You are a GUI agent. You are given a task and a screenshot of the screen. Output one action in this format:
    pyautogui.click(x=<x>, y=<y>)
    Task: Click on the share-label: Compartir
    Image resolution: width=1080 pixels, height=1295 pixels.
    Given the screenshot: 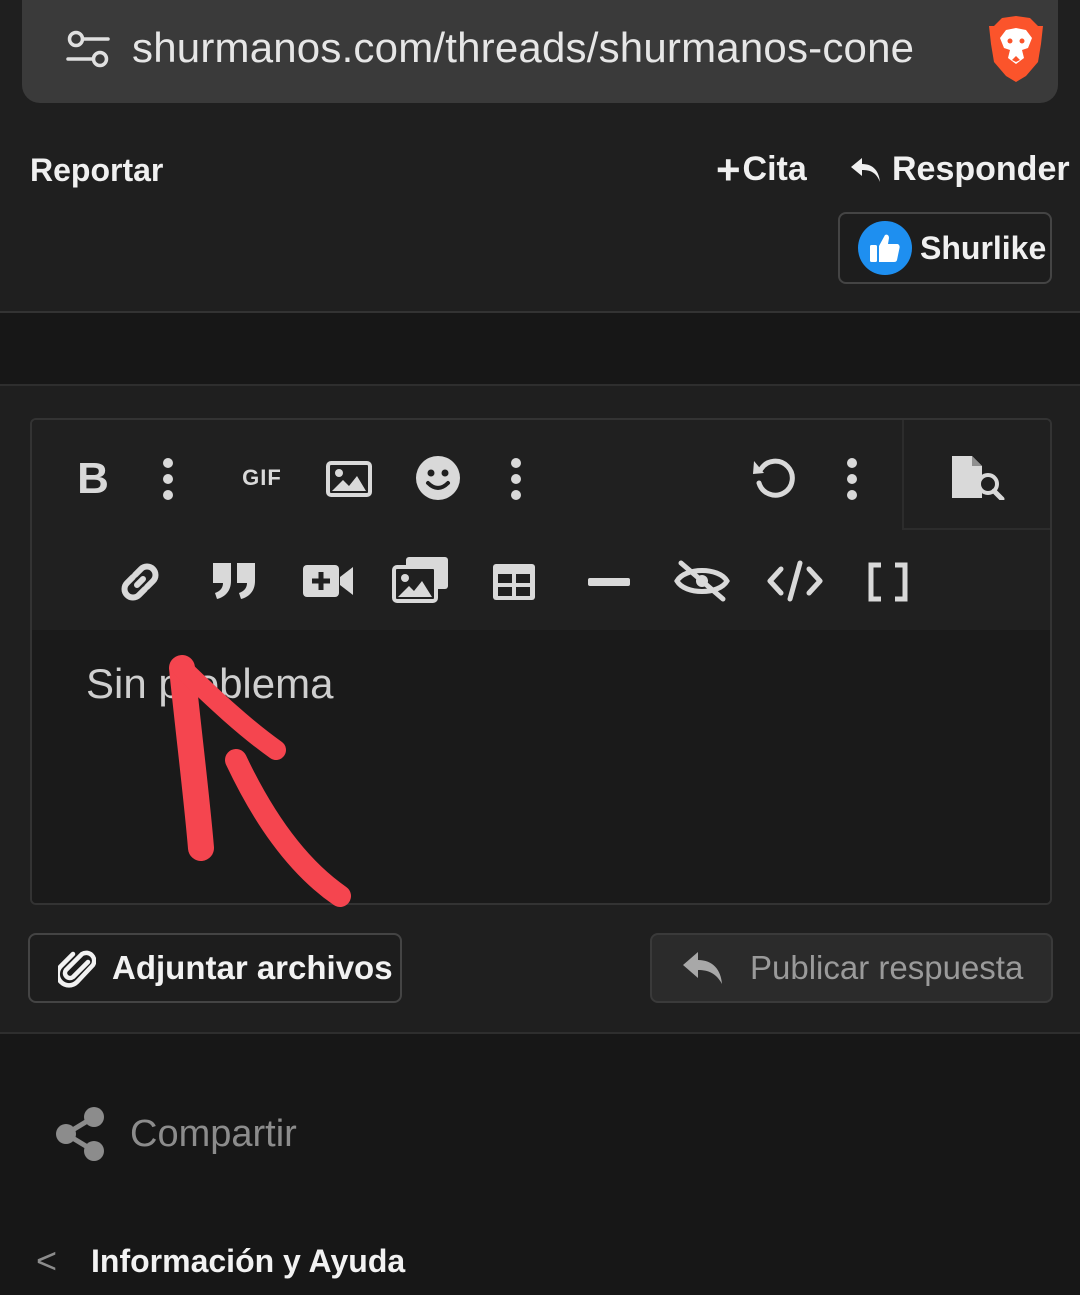 What is the action you would take?
    pyautogui.click(x=213, y=1133)
    